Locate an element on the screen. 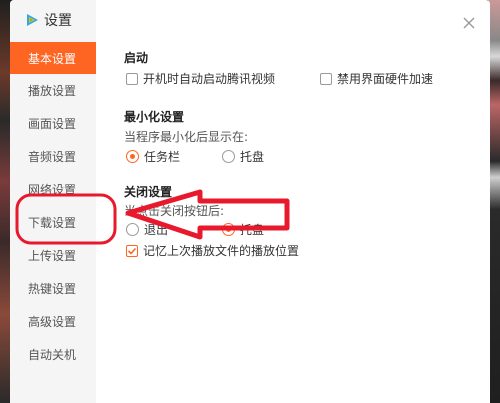 The image size is (500, 403). minimize-tray-radio is located at coordinates (228, 156).